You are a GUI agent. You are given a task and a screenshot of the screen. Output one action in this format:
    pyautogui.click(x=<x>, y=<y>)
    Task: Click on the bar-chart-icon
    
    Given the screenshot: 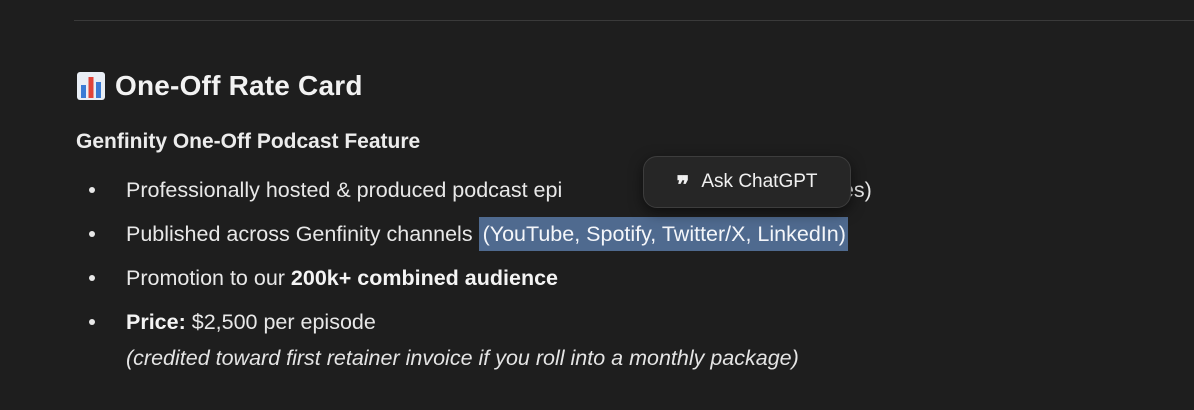 What is the action you would take?
    pyautogui.click(x=91, y=86)
    